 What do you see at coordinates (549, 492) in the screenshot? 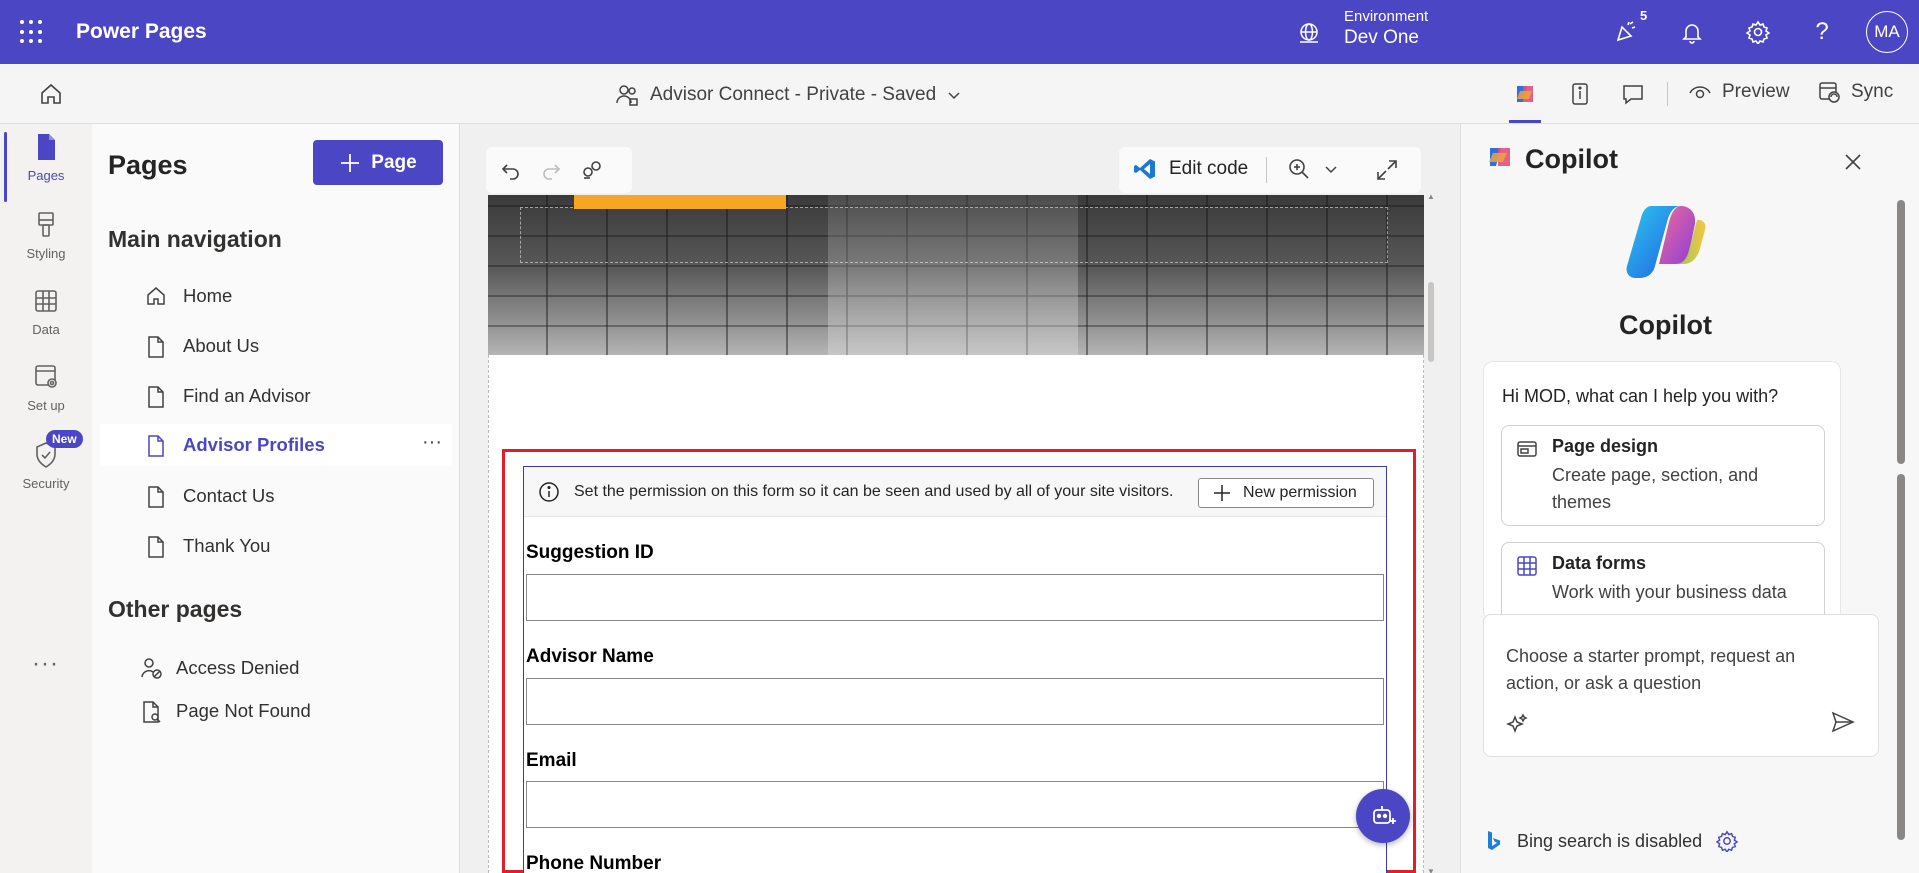
I see `info-icon` at bounding box center [549, 492].